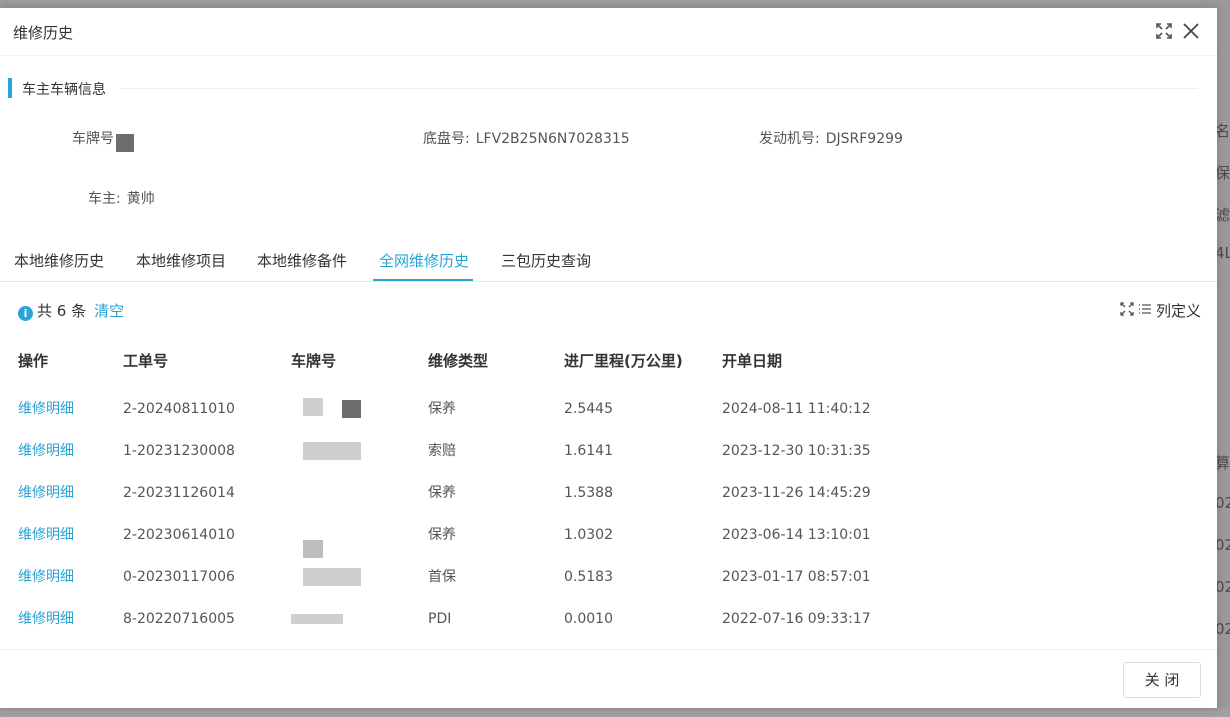 The height and width of the screenshot is (717, 1230). What do you see at coordinates (796, 535) in the screenshot?
I see `order-date: 2023-06-14 13:10:01` at bounding box center [796, 535].